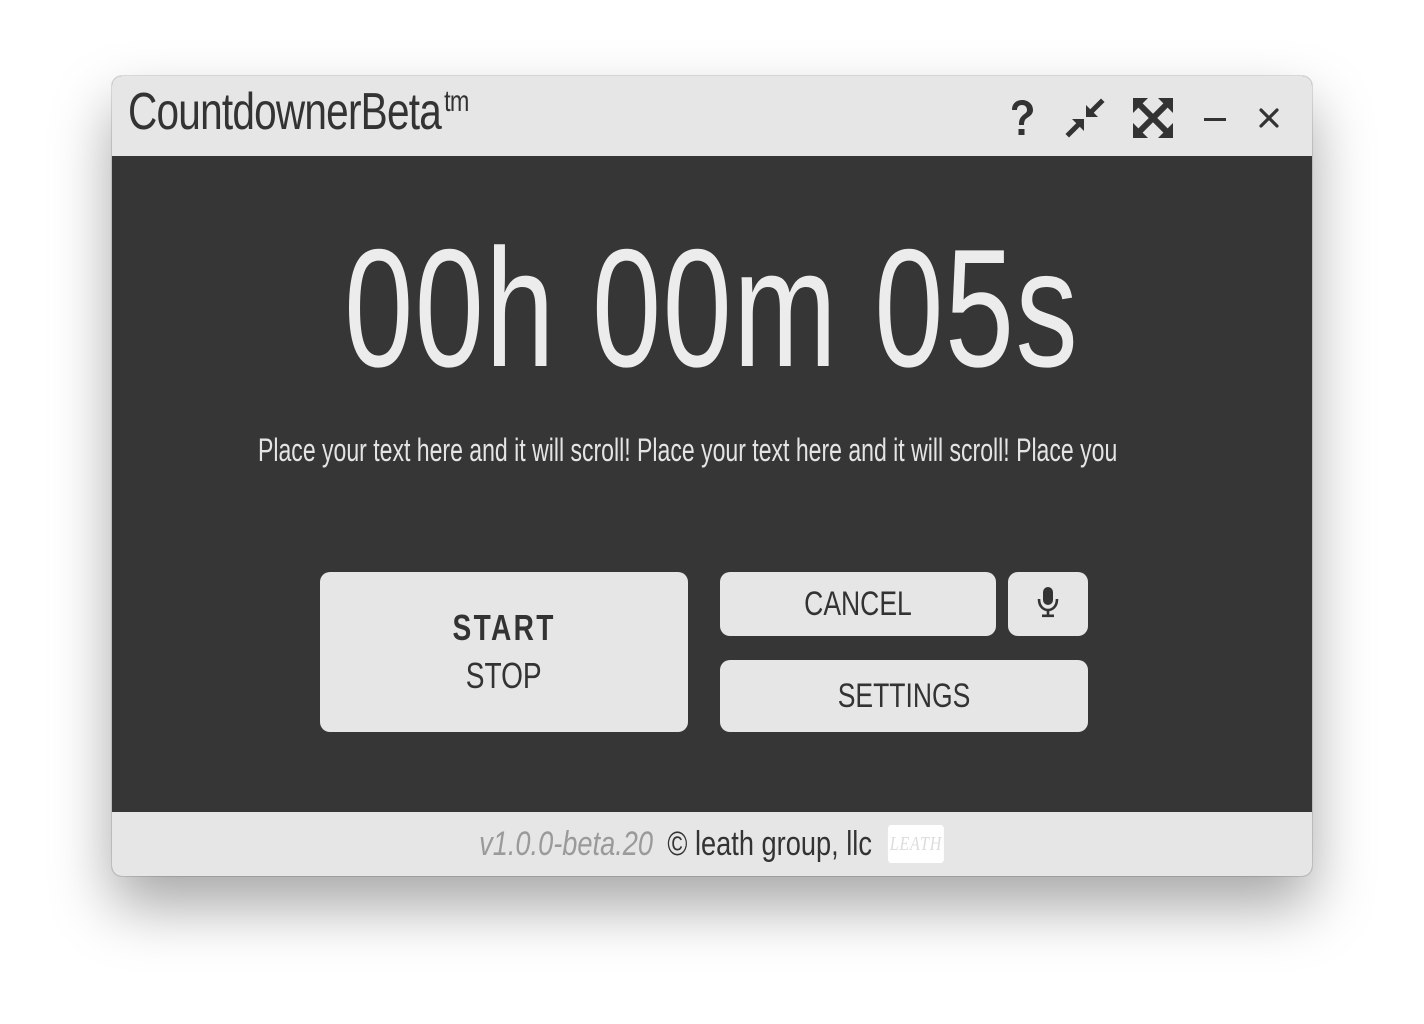 The width and height of the screenshot is (1424, 1024). I want to click on close-icon, so click(1269, 118).